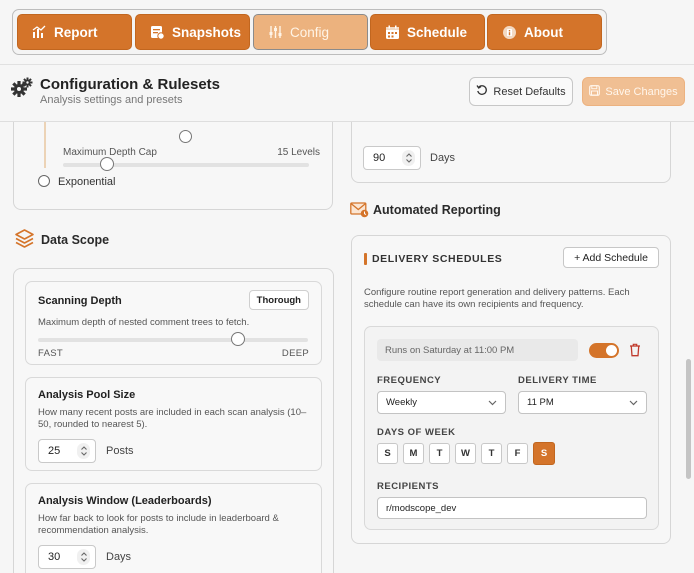  Describe the element at coordinates (511, 152) in the screenshot. I see `retention-card: 90 Days` at that location.